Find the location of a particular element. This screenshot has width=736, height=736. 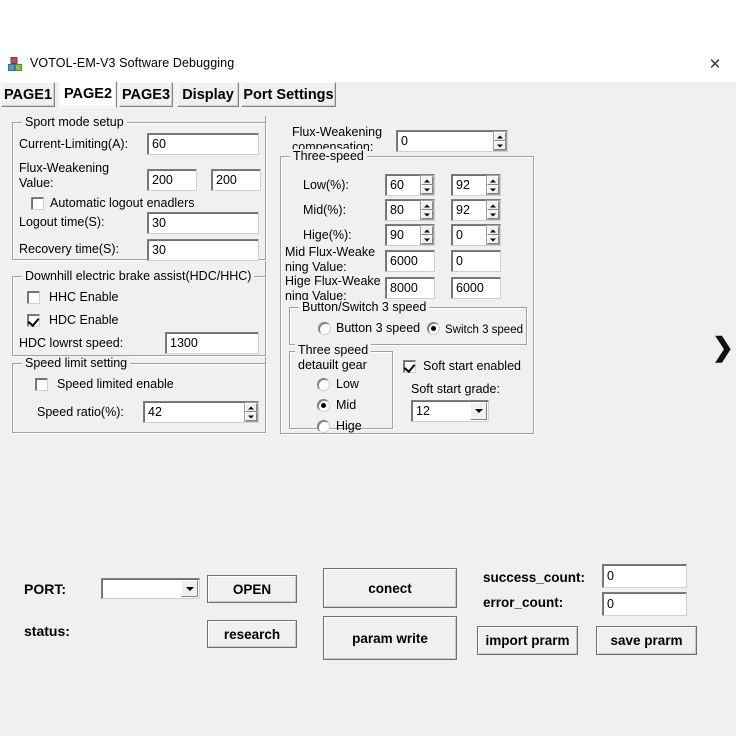

group-default-gear-label: Three speed detauilt gear is located at coordinates (333, 358).